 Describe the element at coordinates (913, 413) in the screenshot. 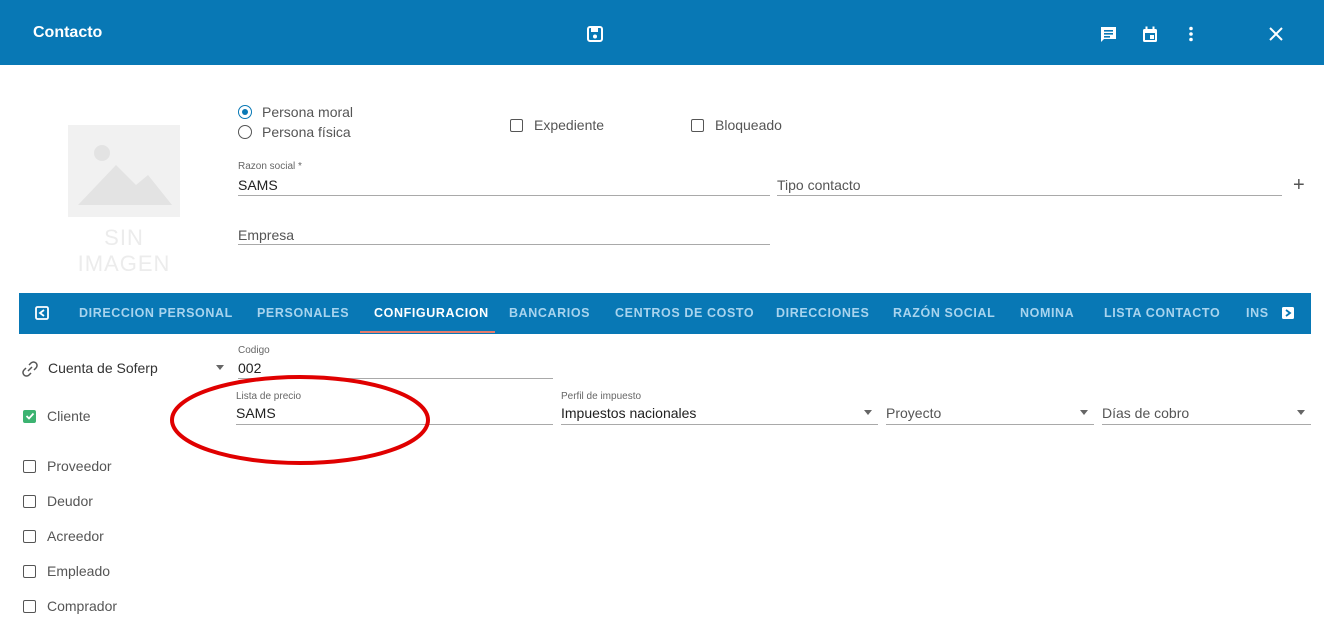

I see `proyecto-select: Proyecto` at that location.